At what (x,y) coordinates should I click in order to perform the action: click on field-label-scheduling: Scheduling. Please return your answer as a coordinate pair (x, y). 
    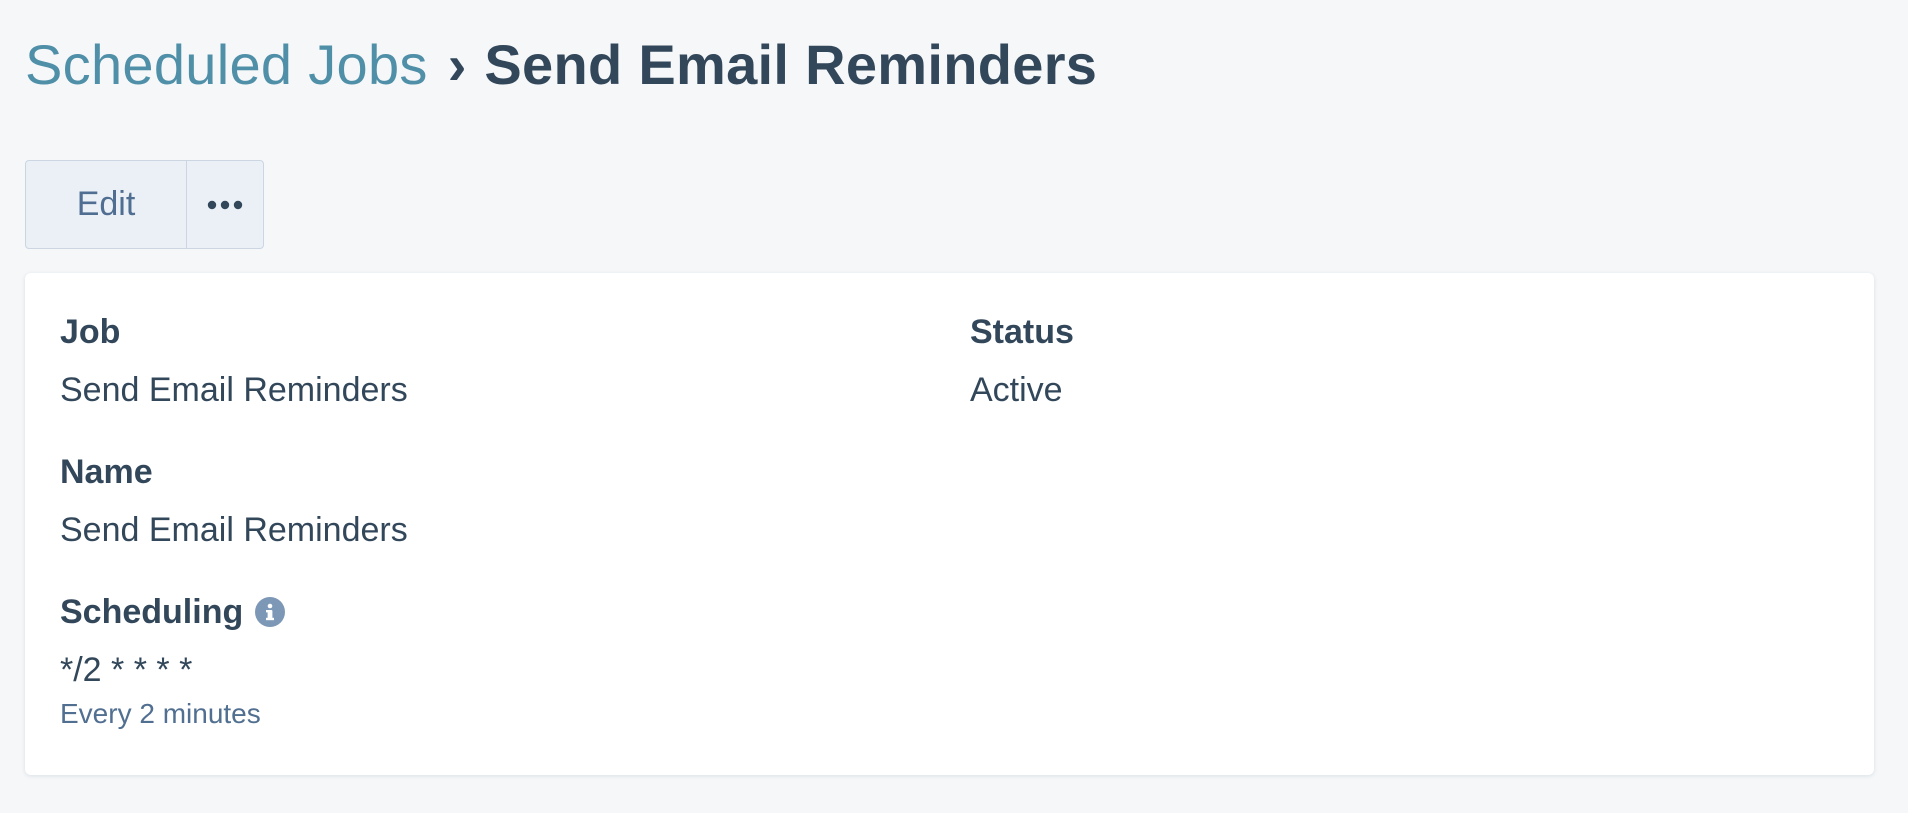
    Looking at the image, I should click on (173, 612).